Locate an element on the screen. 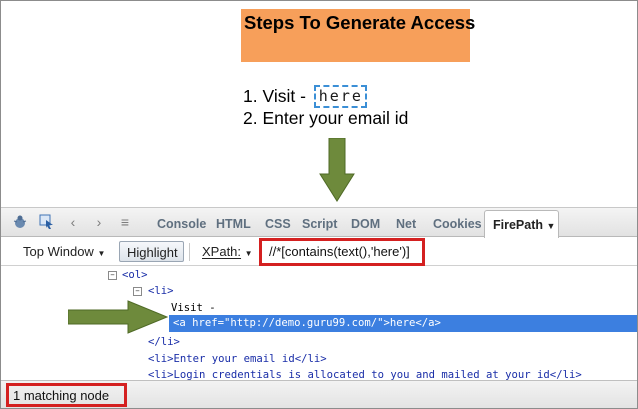 Image resolution: width=638 pixels, height=409 pixels. back-icon: ‹ is located at coordinates (73, 222).